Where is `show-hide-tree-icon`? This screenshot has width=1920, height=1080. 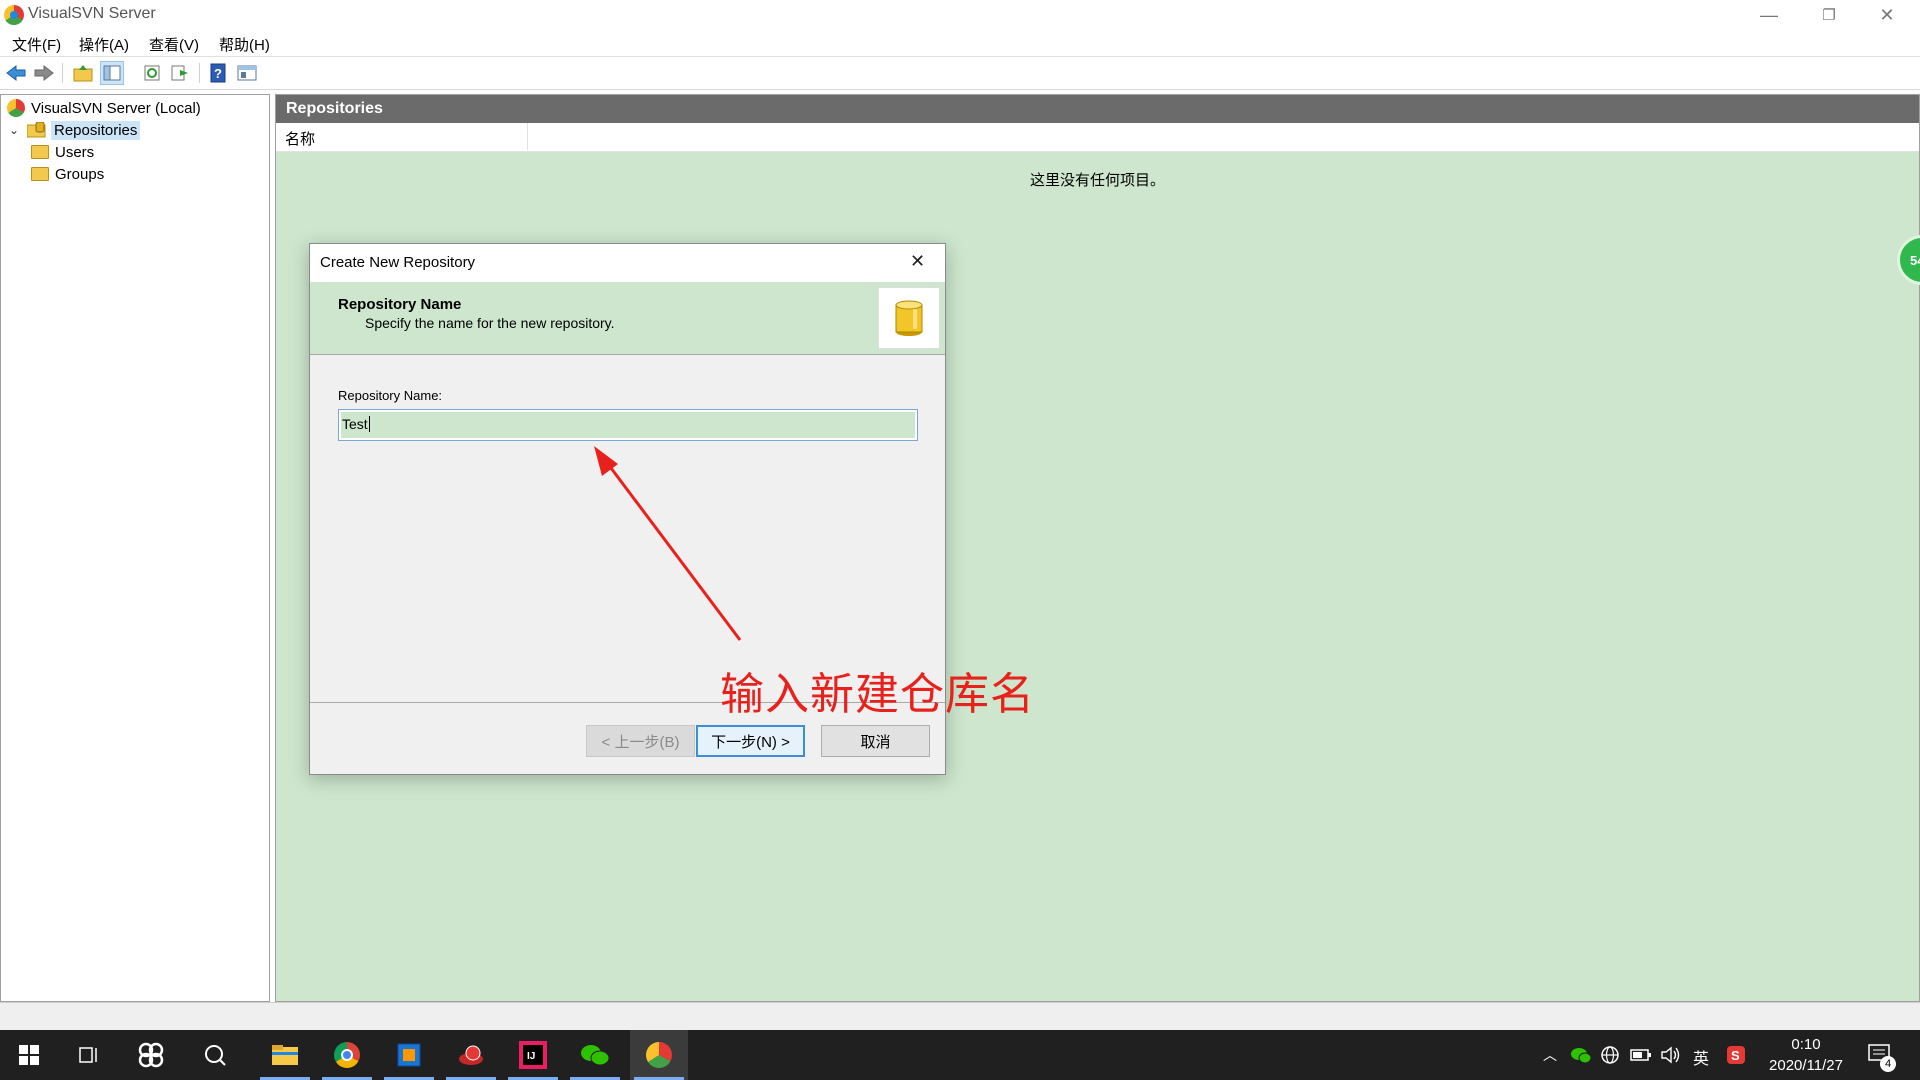 show-hide-tree-icon is located at coordinates (112, 73).